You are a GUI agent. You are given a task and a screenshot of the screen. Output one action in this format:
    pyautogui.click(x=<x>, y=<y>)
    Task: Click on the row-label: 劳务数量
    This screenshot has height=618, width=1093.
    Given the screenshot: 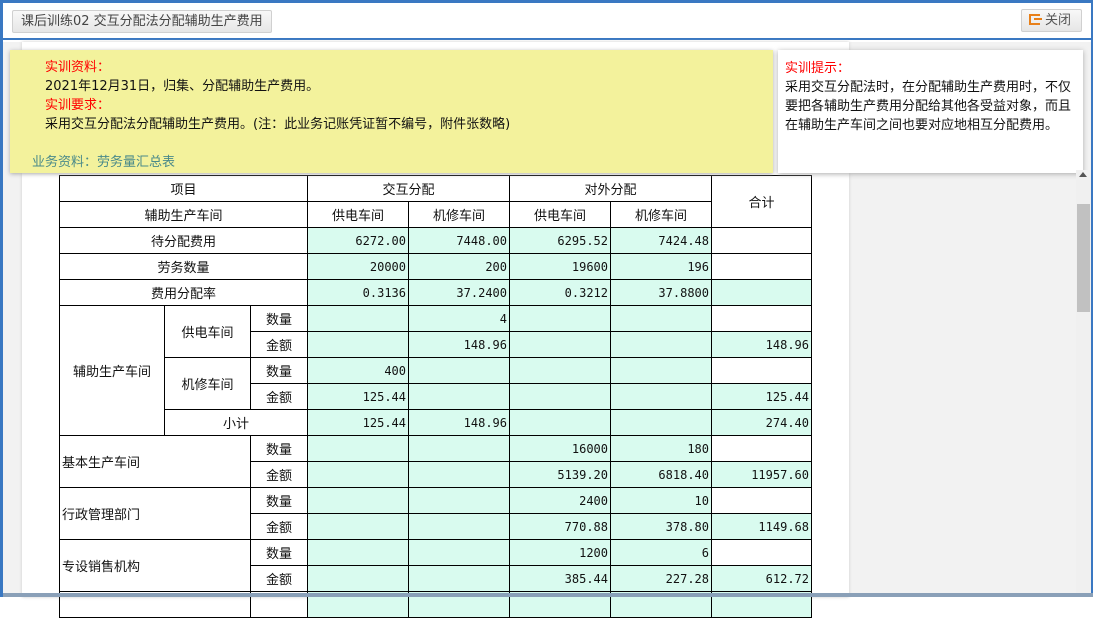 What is the action you would take?
    pyautogui.click(x=183, y=266)
    